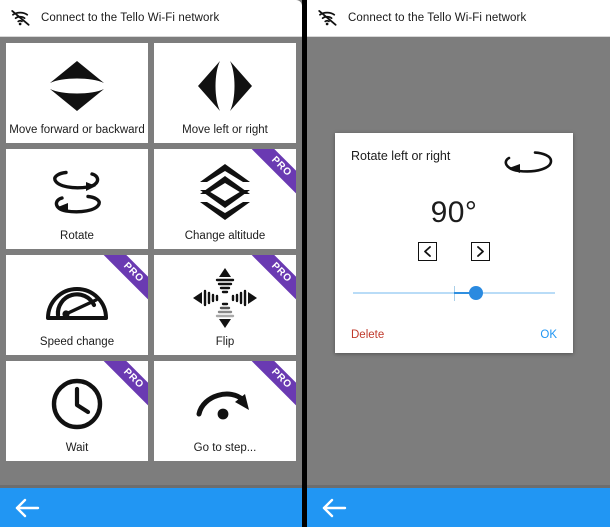 The image size is (610, 527). Describe the element at coordinates (454, 335) in the screenshot. I see `dialog-action-row: Delete OK` at that location.